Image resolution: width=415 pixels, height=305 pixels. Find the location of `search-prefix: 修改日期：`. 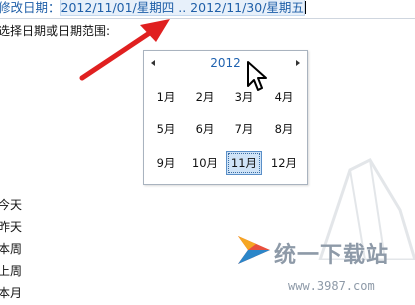

search-prefix: 修改日期： is located at coordinates (30, 7).